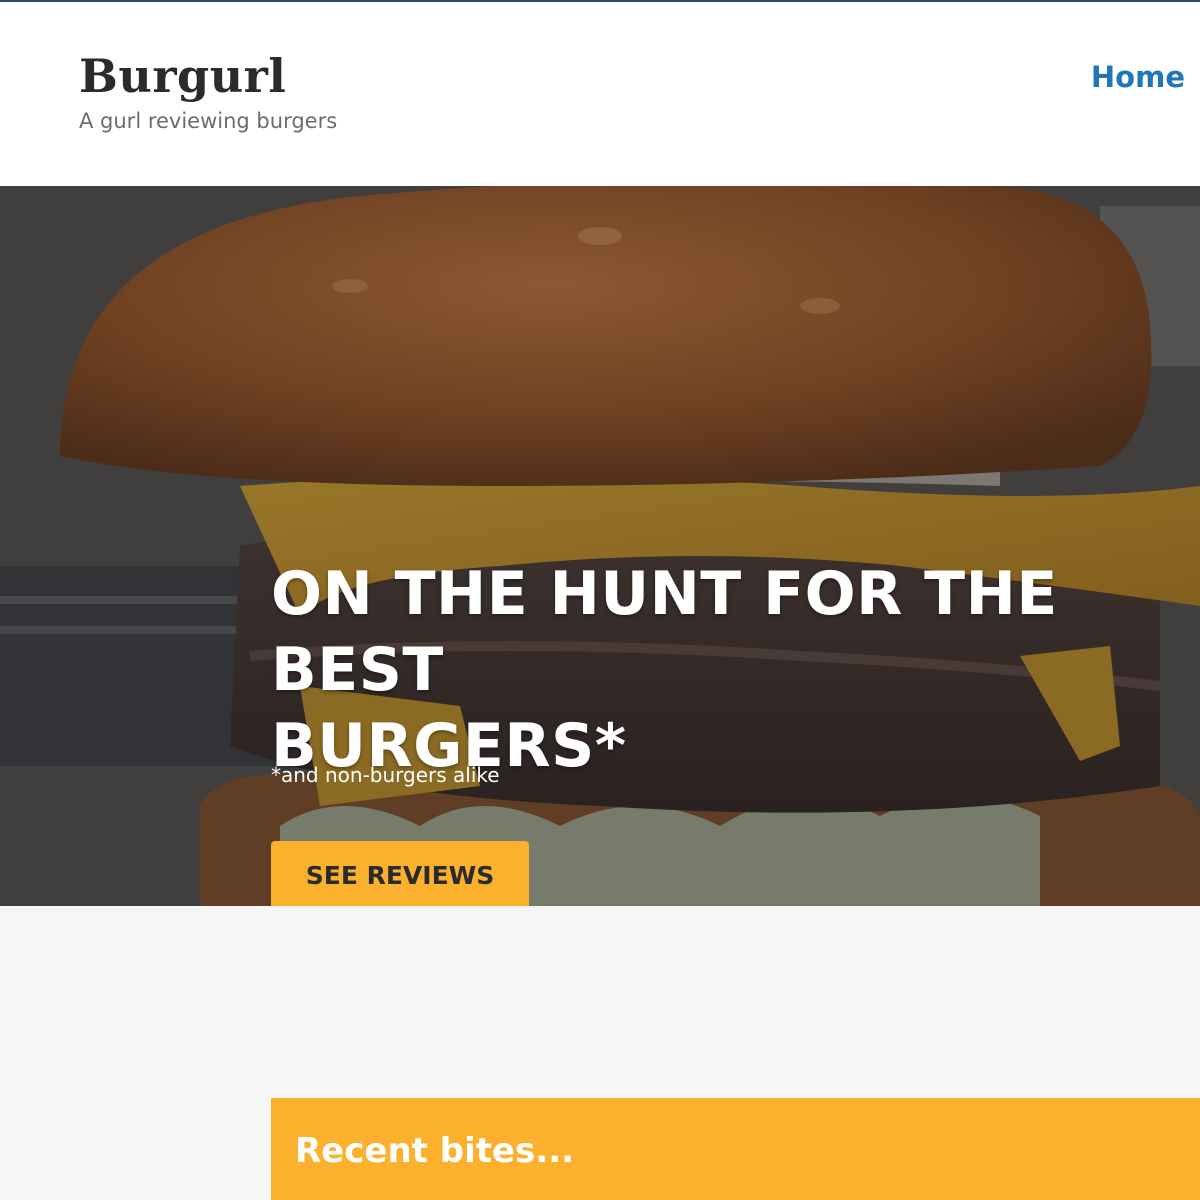 The image size is (1200, 1200). Describe the element at coordinates (664, 670) in the screenshot. I see `hero-title: ON THE HUNT FOR THE BEST BURGERS*` at that location.